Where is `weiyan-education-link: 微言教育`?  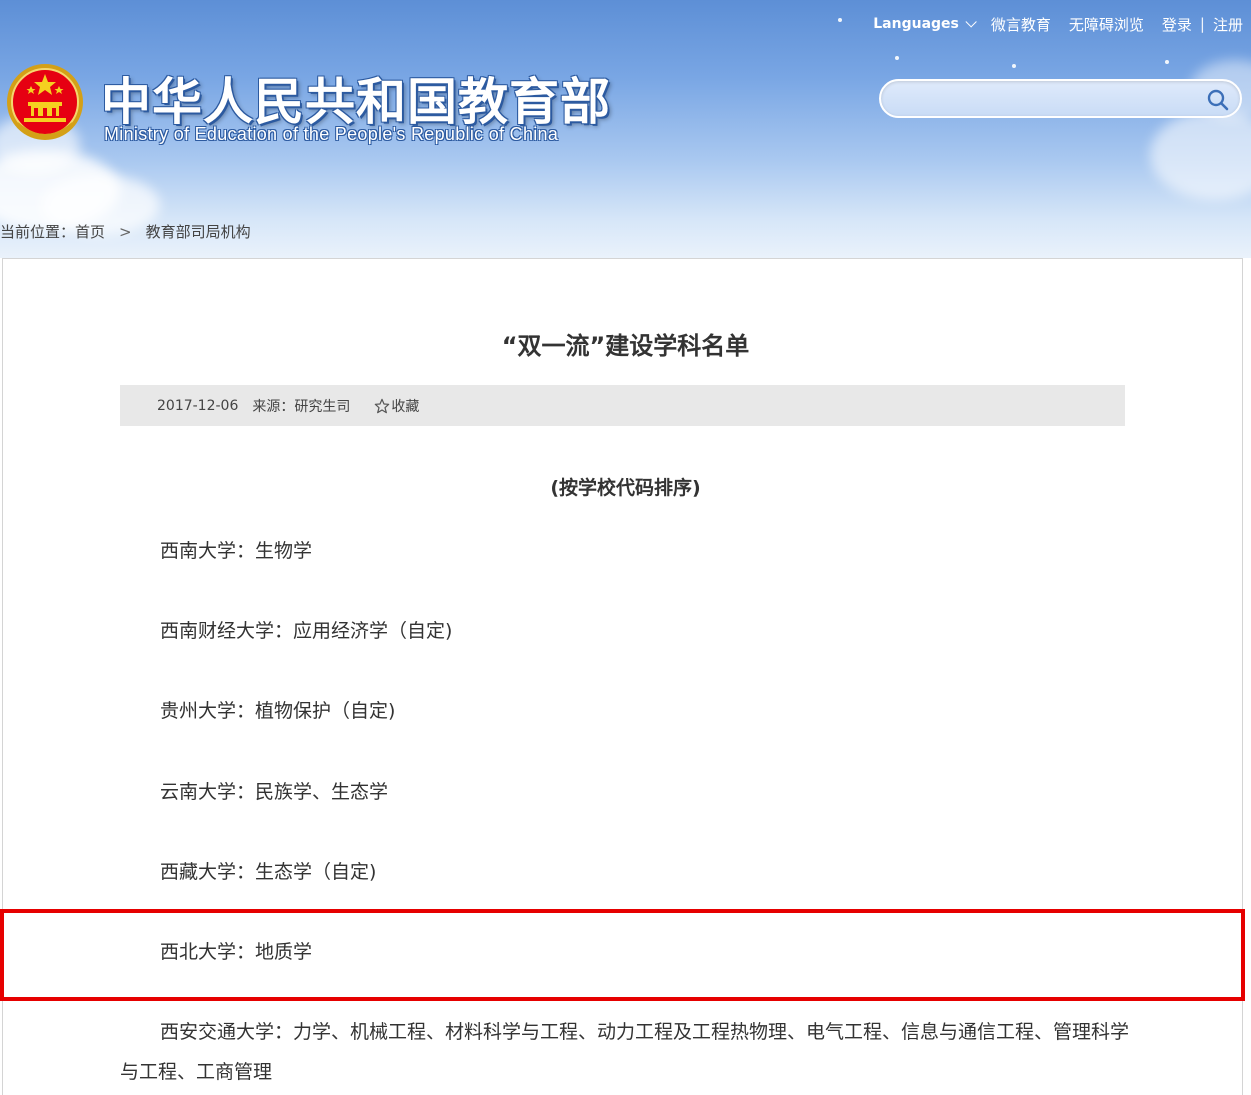 weiyan-education-link: 微言教育 is located at coordinates (1021, 24).